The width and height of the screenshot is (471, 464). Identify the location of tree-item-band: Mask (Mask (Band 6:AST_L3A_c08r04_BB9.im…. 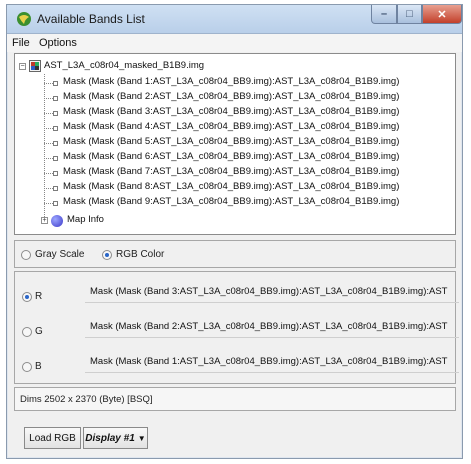
(231, 158).